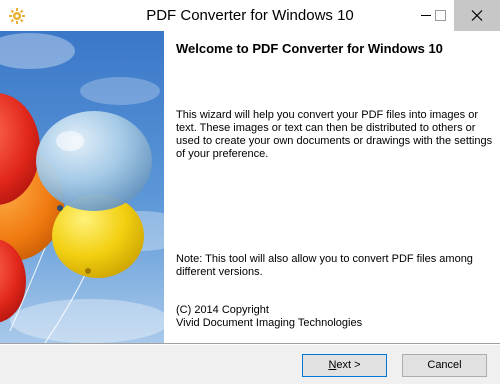 The height and width of the screenshot is (384, 500). I want to click on close-icon, so click(477, 15).